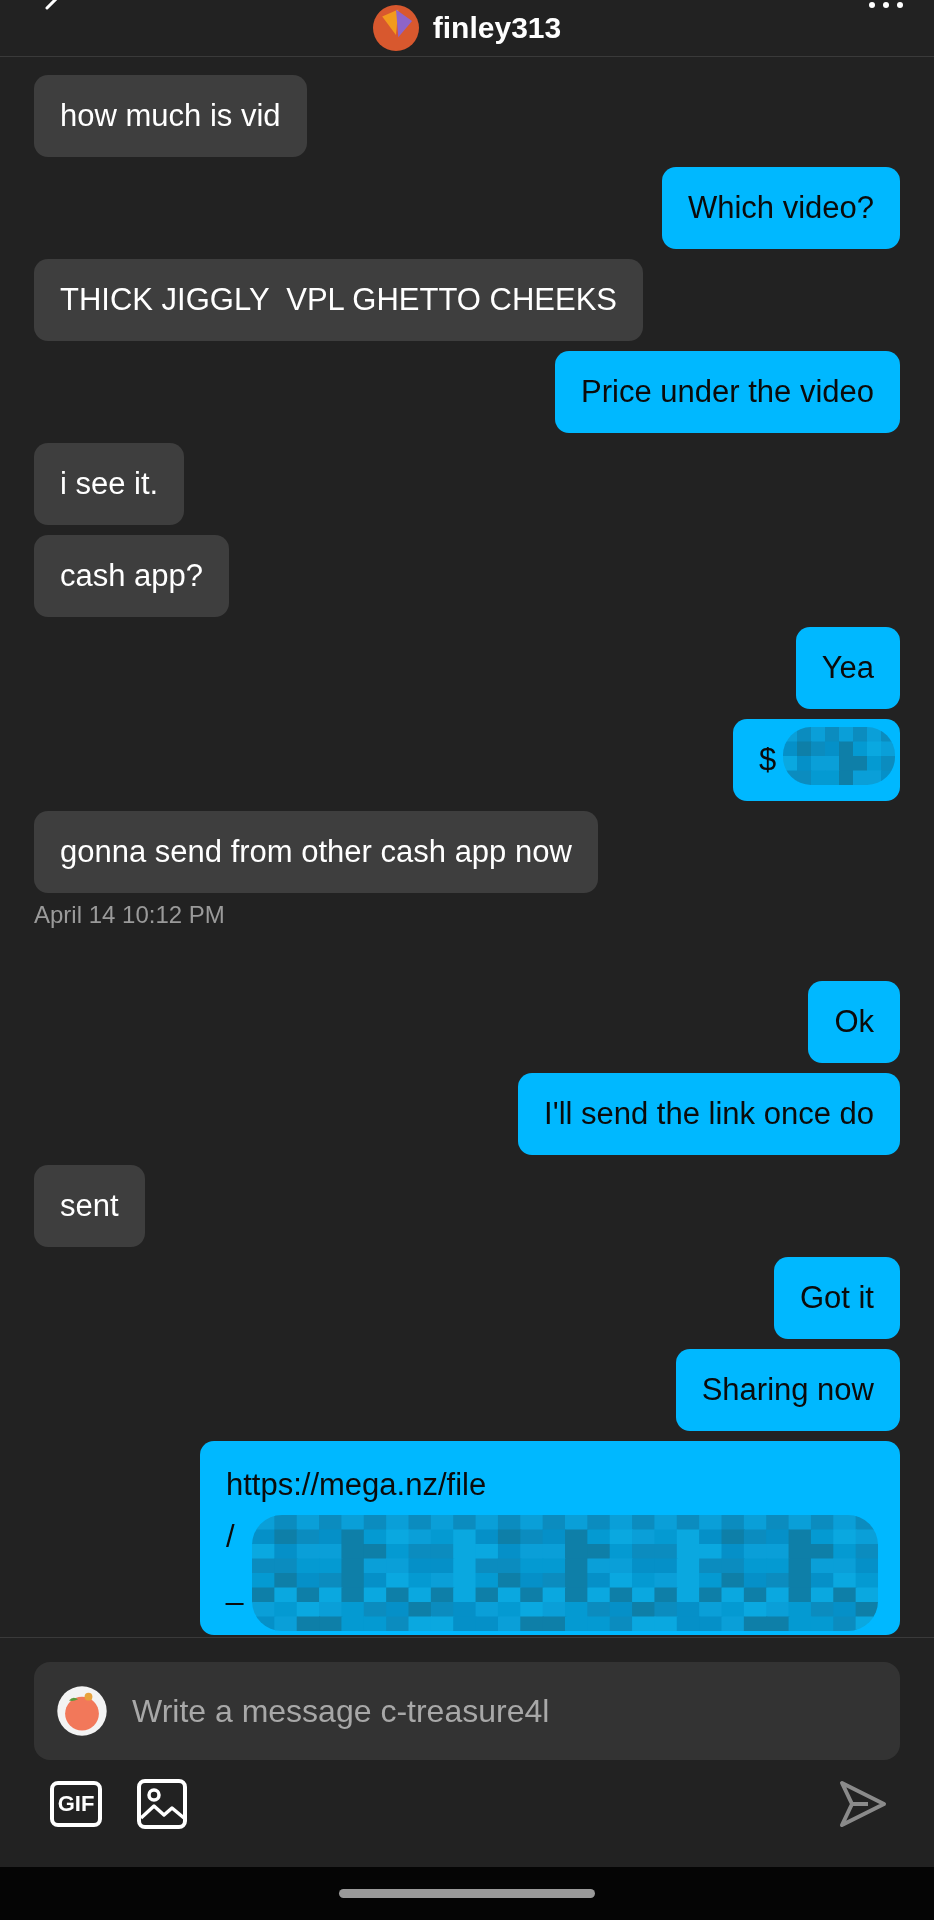 The height and width of the screenshot is (1920, 934). Describe the element at coordinates (162, 1804) in the screenshot. I see `image-icon` at that location.